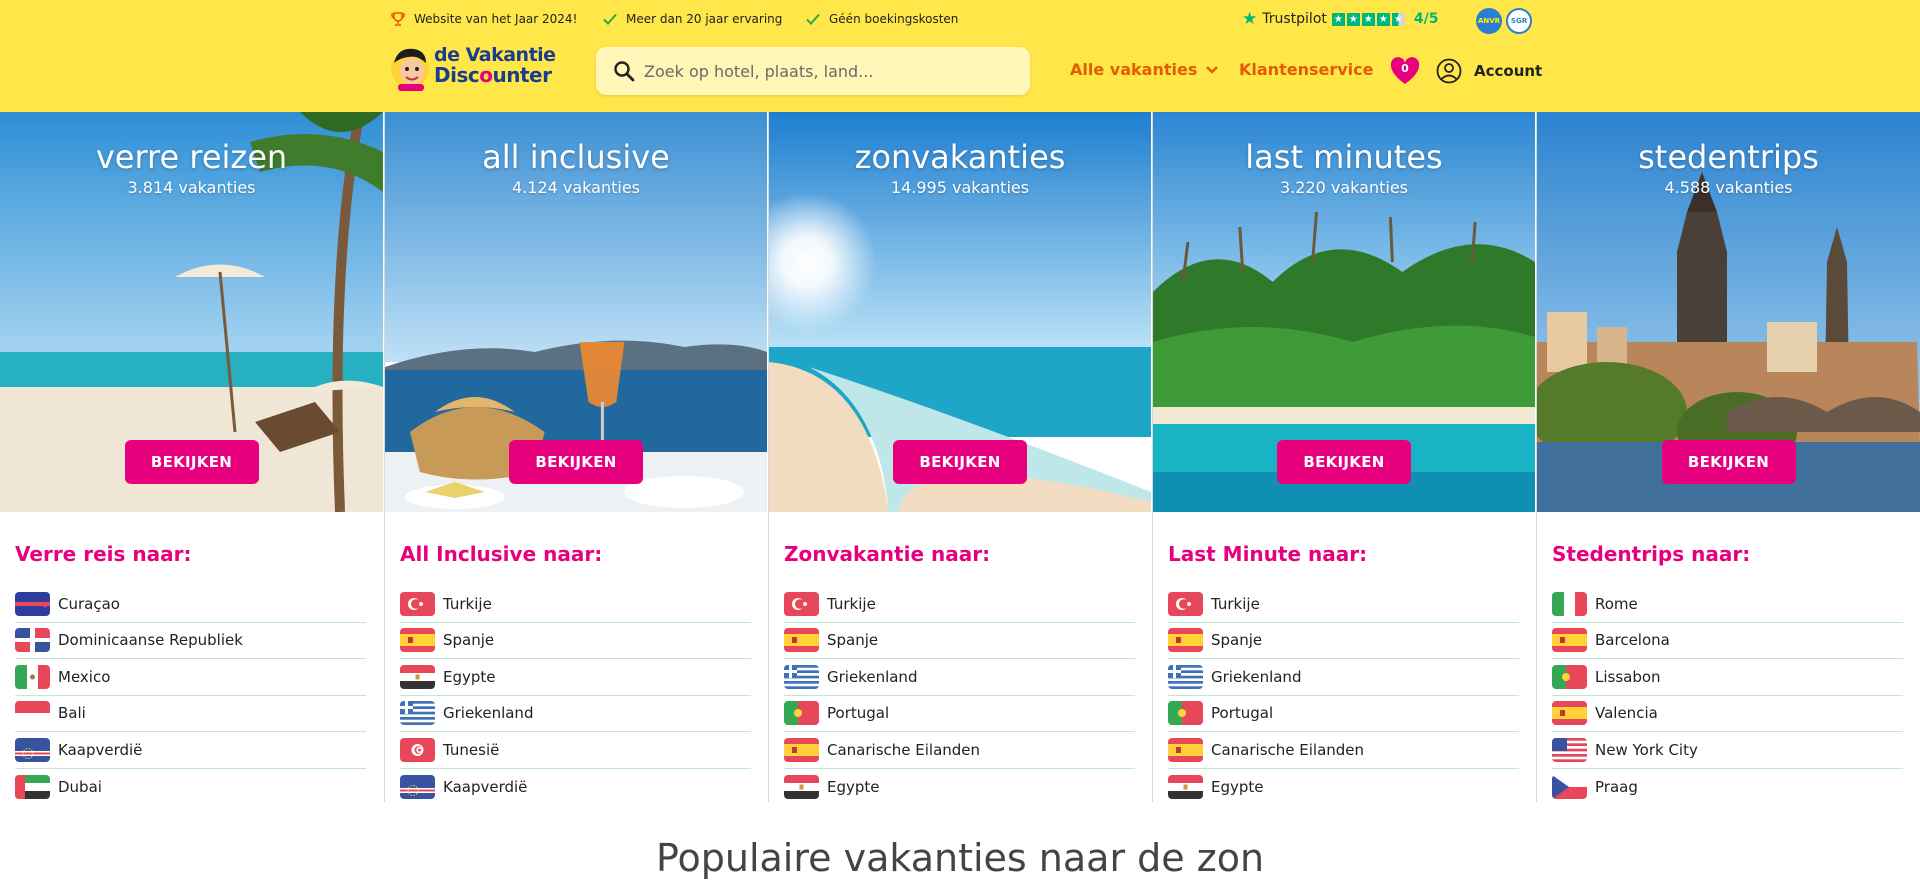 The width and height of the screenshot is (1920, 888). What do you see at coordinates (1727, 714) in the screenshot?
I see `destination-item: Valencia` at bounding box center [1727, 714].